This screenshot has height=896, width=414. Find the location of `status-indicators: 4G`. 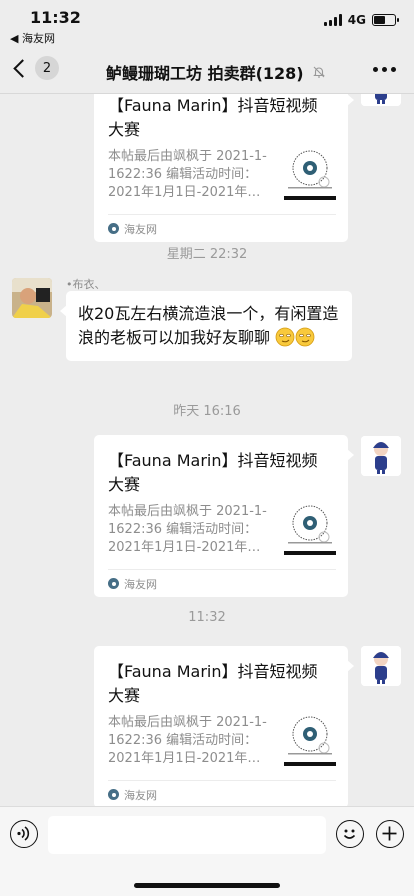

status-indicators: 4G is located at coordinates (361, 20).